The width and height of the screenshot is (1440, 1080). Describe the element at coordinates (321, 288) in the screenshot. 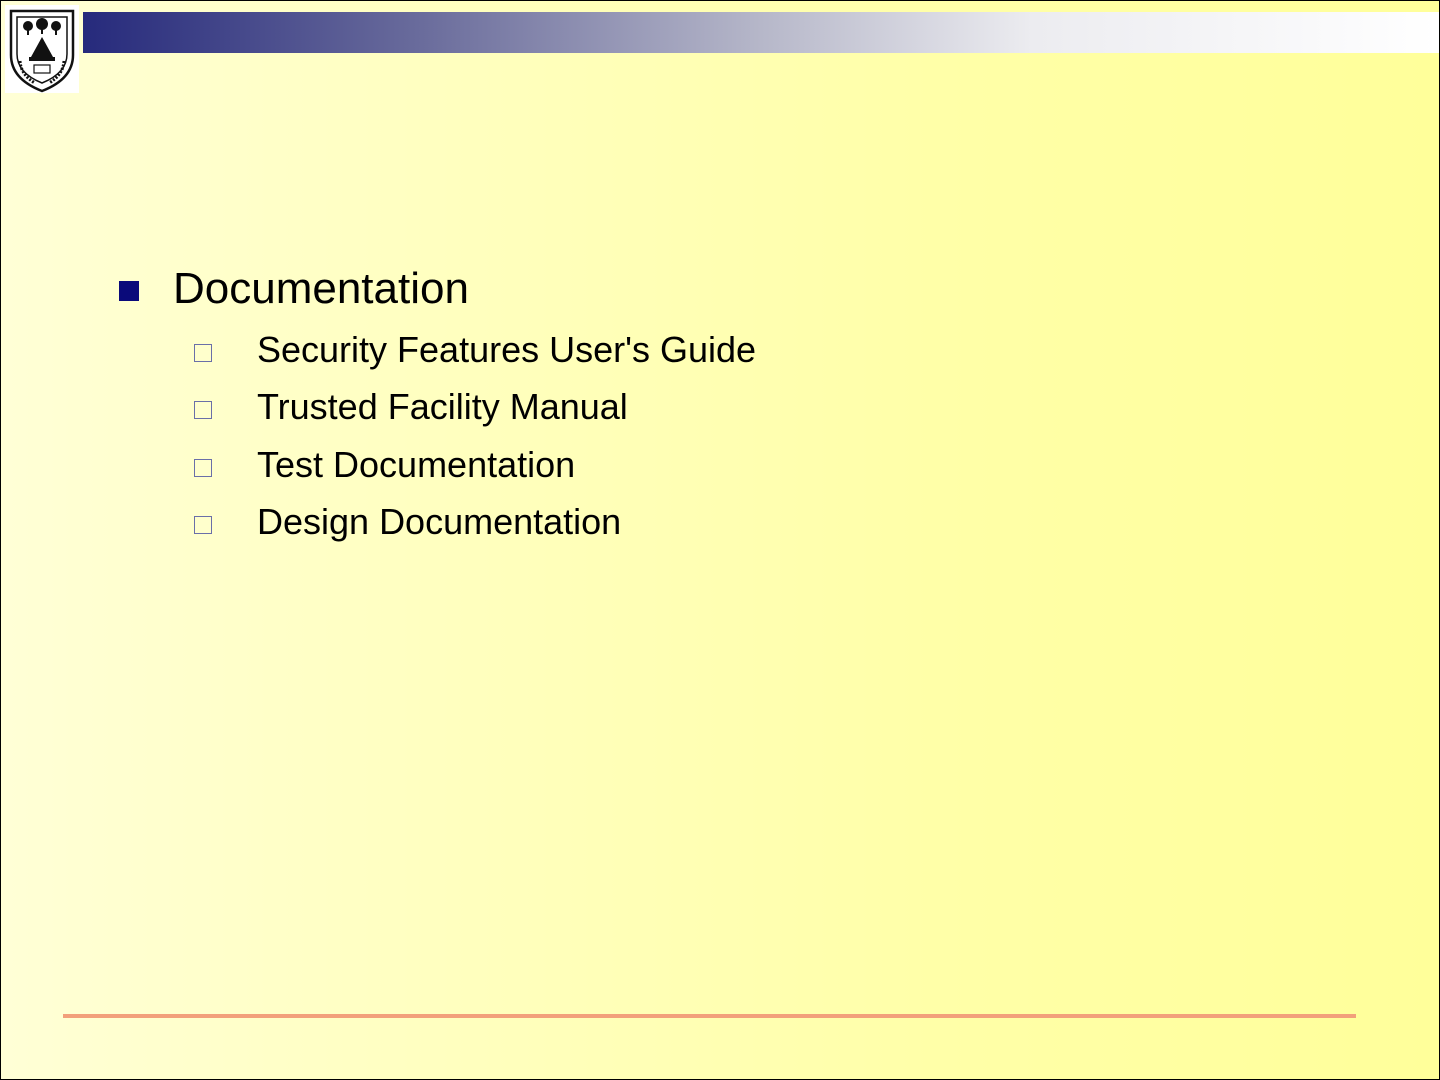

I see `bullet-heading: Documentation` at that location.